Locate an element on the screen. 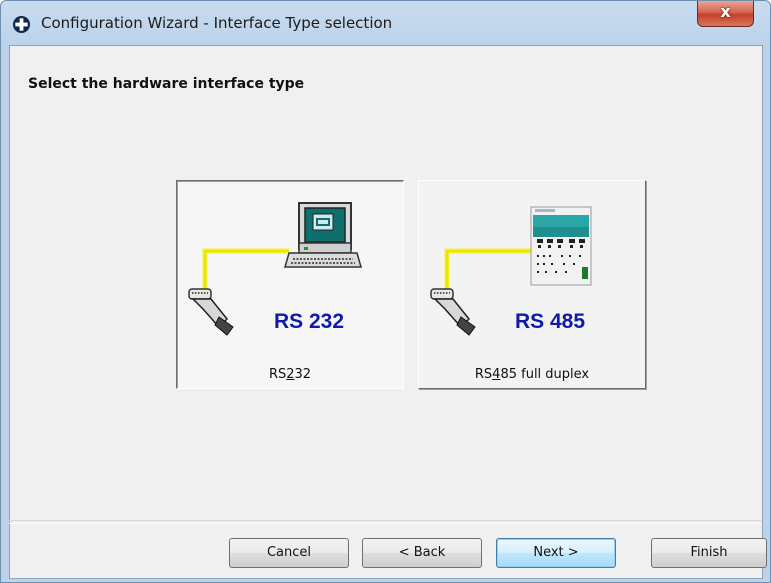  rs232-art-label: RS 232 is located at coordinates (309, 321).